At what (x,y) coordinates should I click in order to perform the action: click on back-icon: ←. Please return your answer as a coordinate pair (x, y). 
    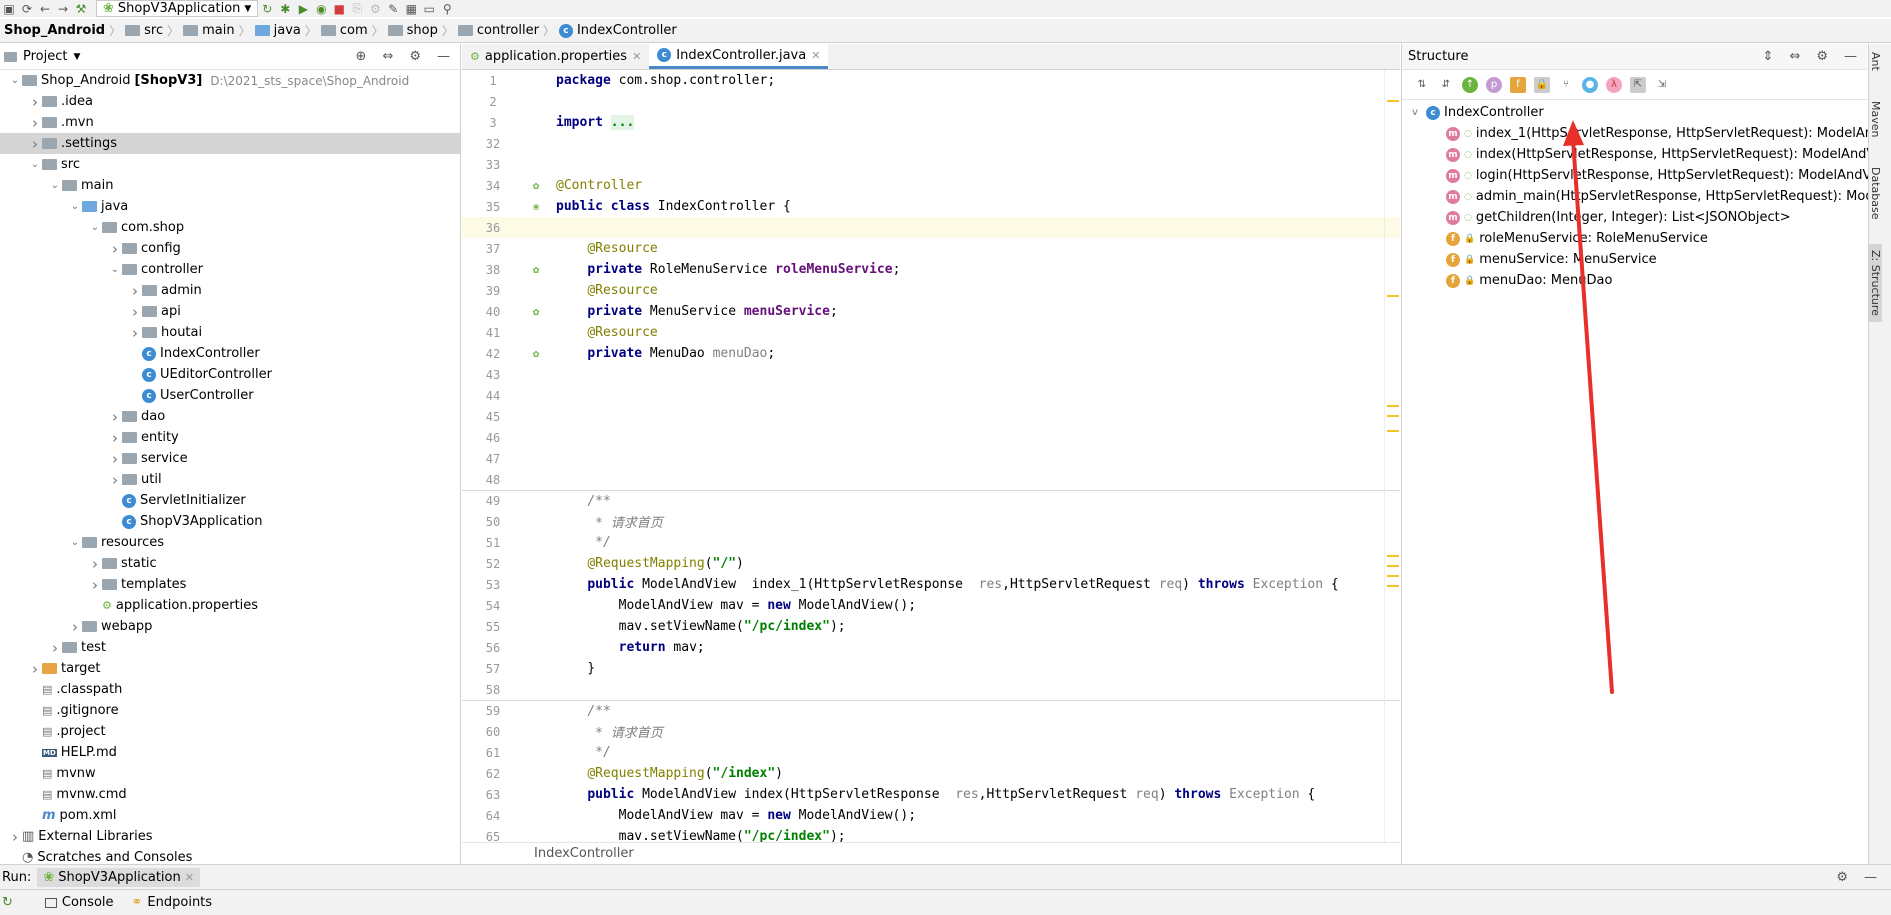
    Looking at the image, I should click on (45, 8).